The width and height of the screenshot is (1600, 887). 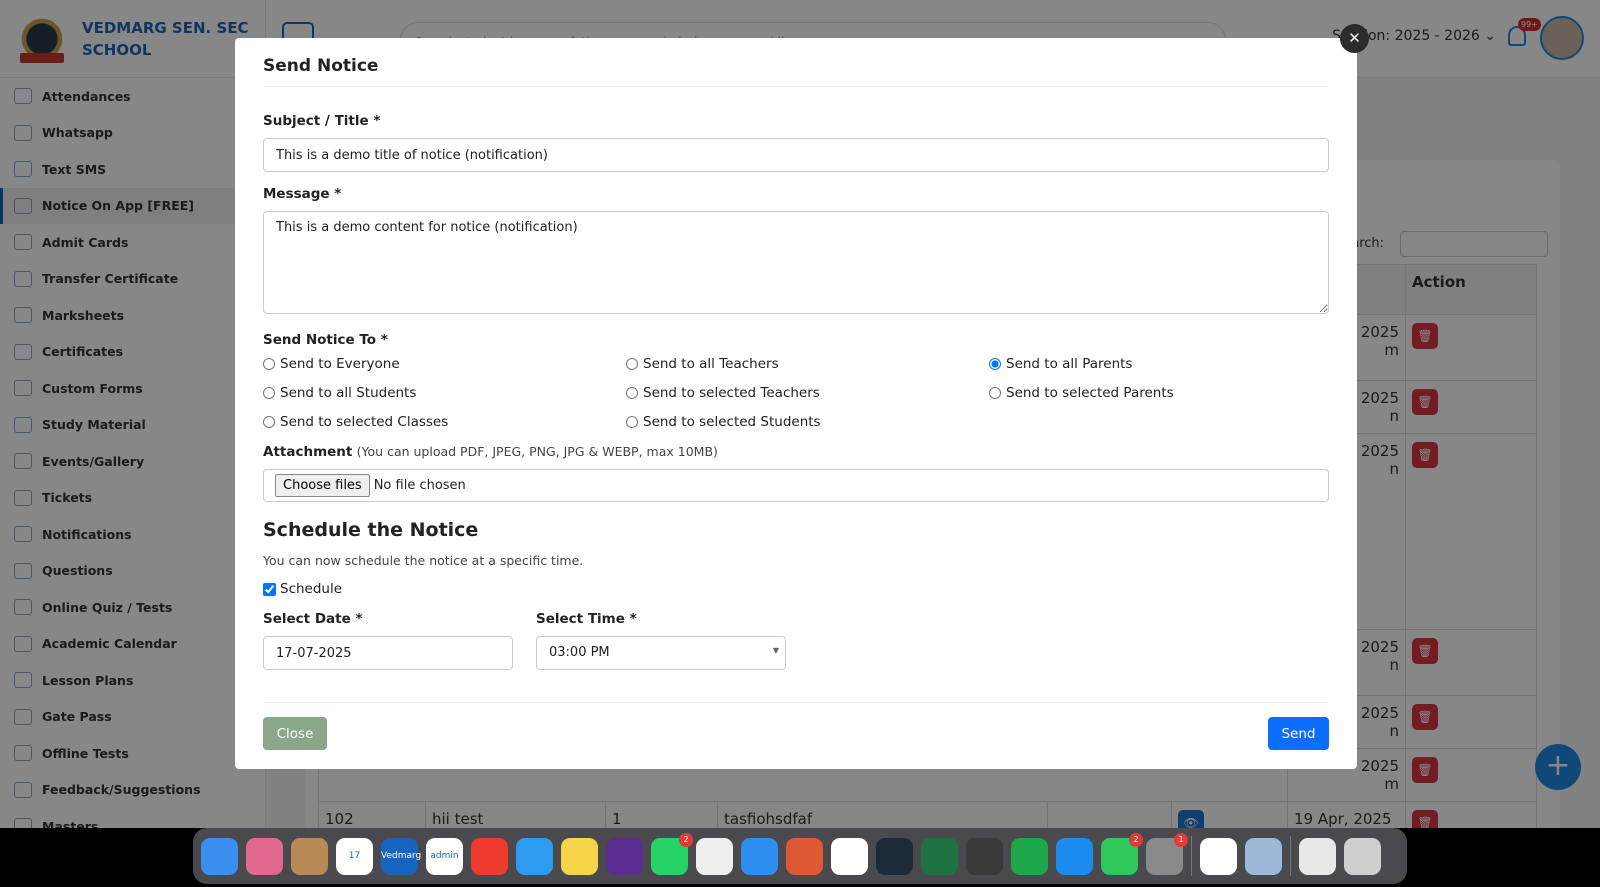 I want to click on dock-app-windows-app-icon, so click(x=1218, y=856).